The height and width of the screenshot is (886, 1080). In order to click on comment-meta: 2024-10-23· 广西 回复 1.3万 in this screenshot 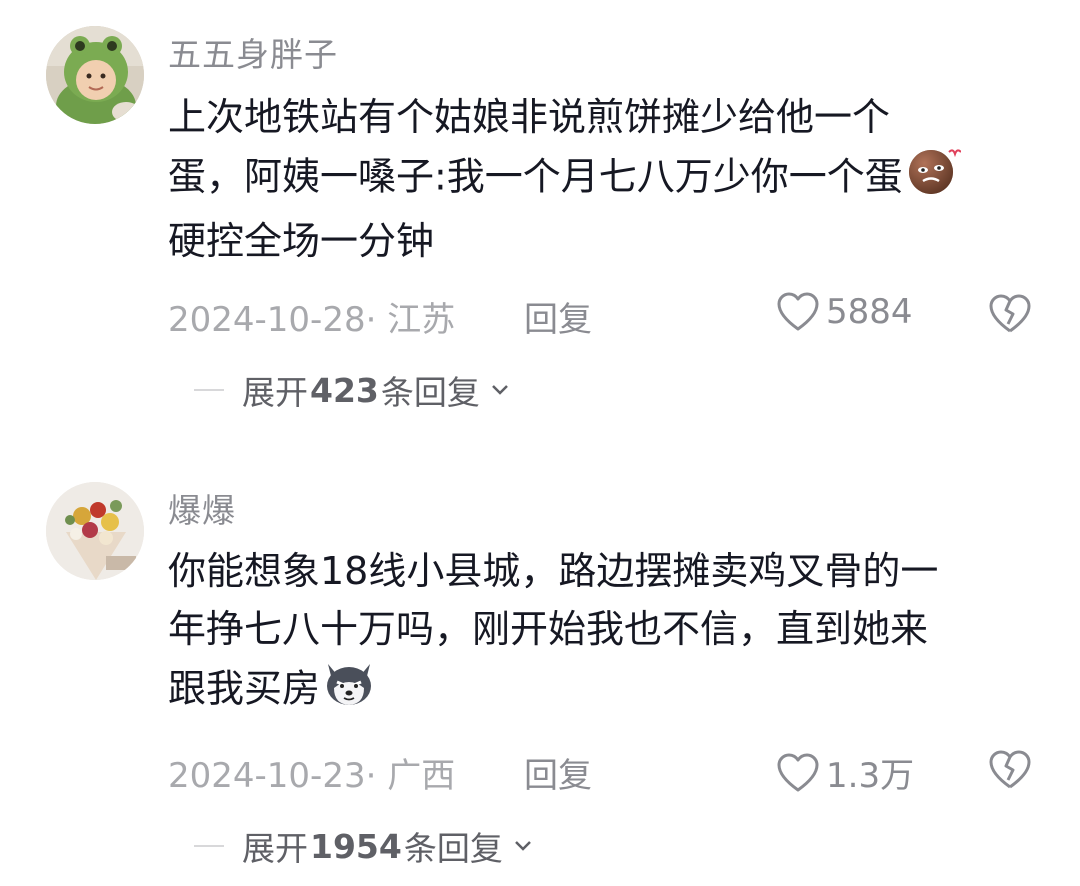, I will do `click(608, 772)`.